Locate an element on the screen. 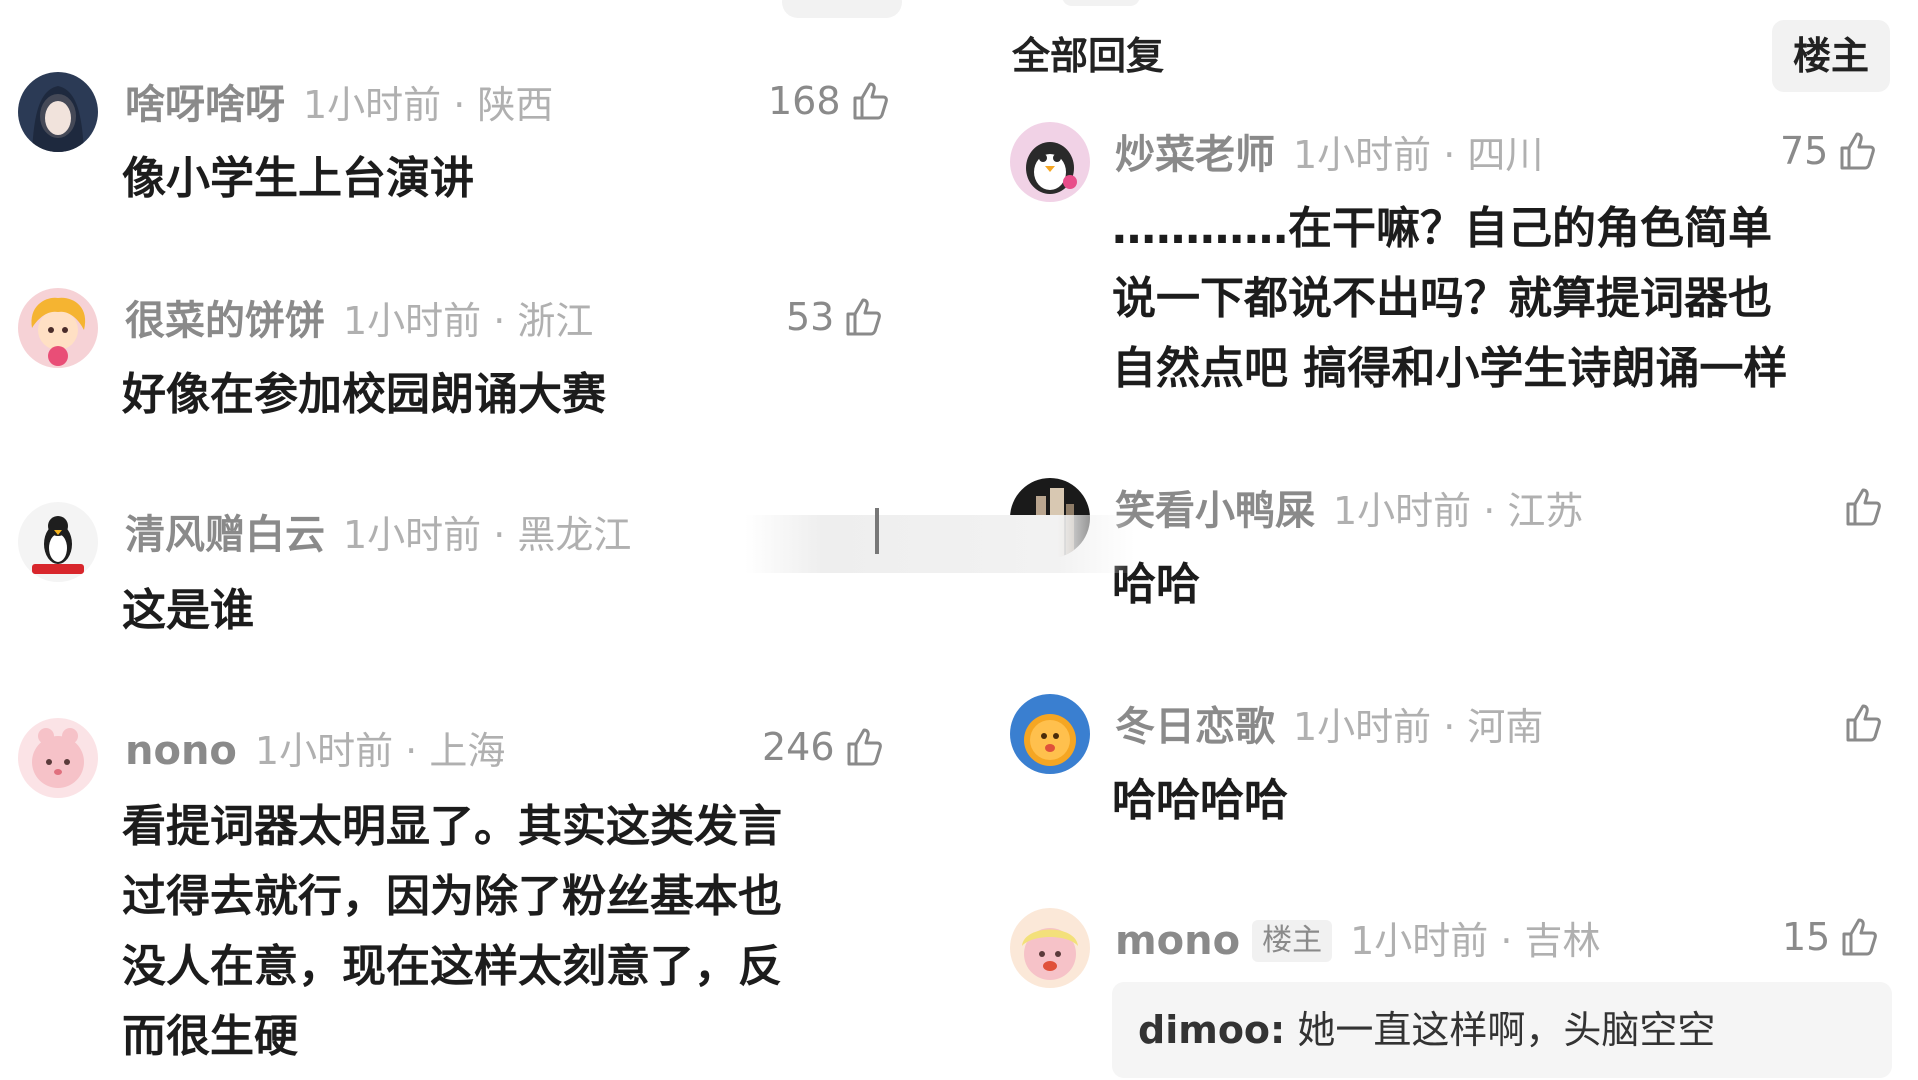  comment-text: 哈哈哈哈 is located at coordinates (1200, 801).